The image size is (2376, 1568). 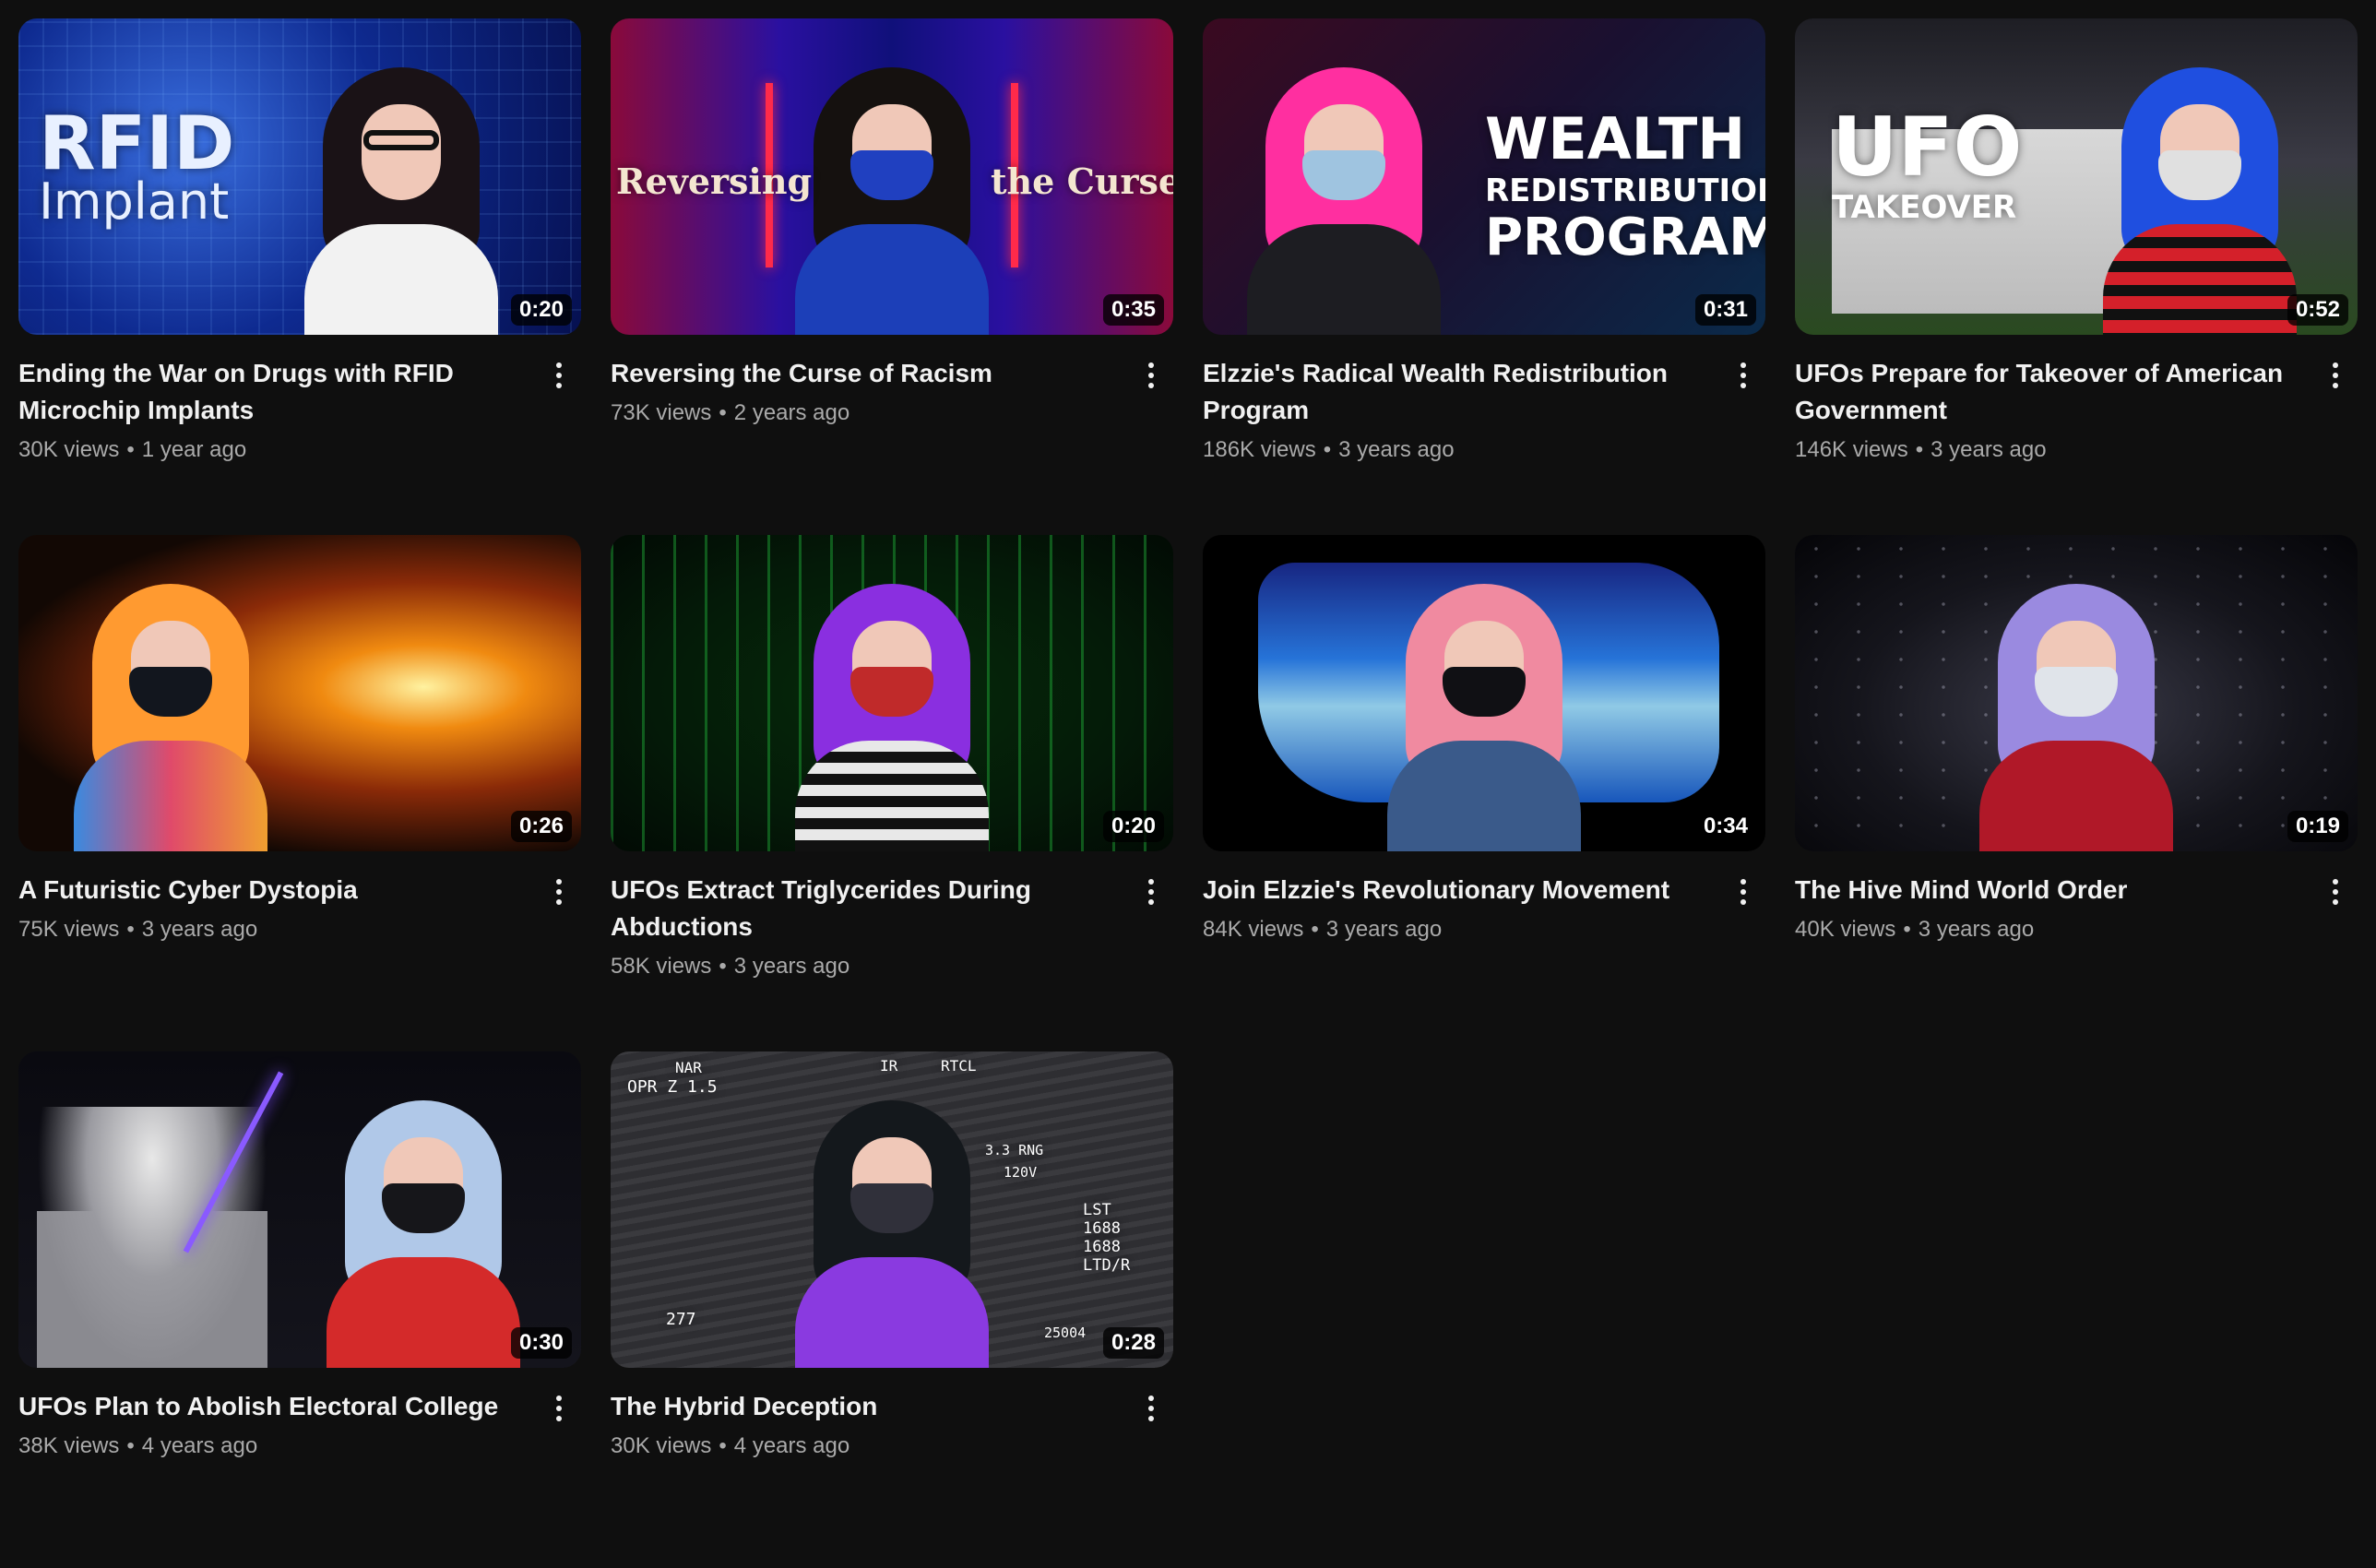 I want to click on video-thumbnail: 0:34, so click(x=1484, y=693).